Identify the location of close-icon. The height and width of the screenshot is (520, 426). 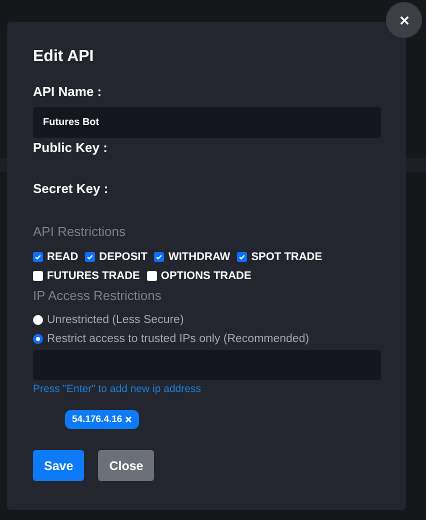
(404, 20).